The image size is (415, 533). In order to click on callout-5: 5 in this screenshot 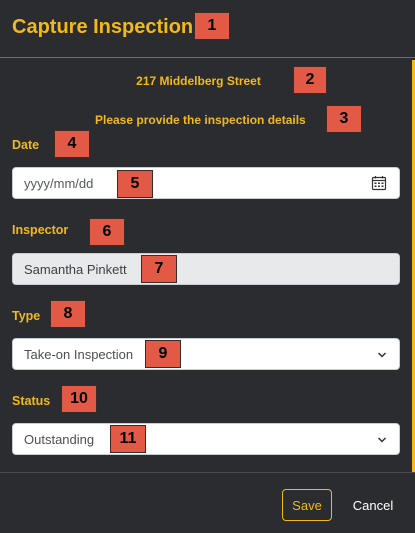, I will do `click(135, 184)`.